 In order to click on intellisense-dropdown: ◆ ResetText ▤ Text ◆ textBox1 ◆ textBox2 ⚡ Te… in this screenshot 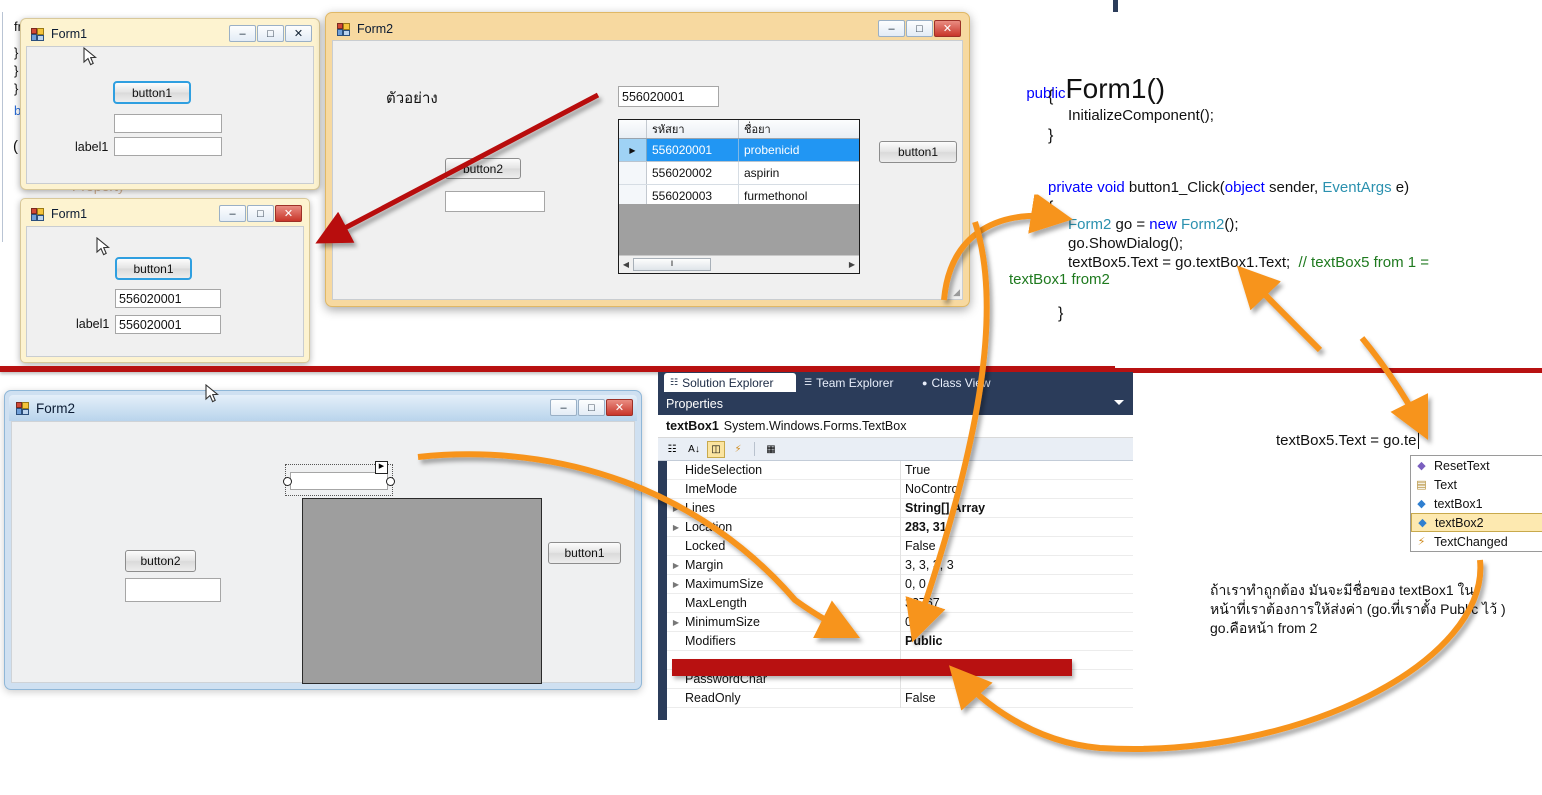, I will do `click(1476, 503)`.